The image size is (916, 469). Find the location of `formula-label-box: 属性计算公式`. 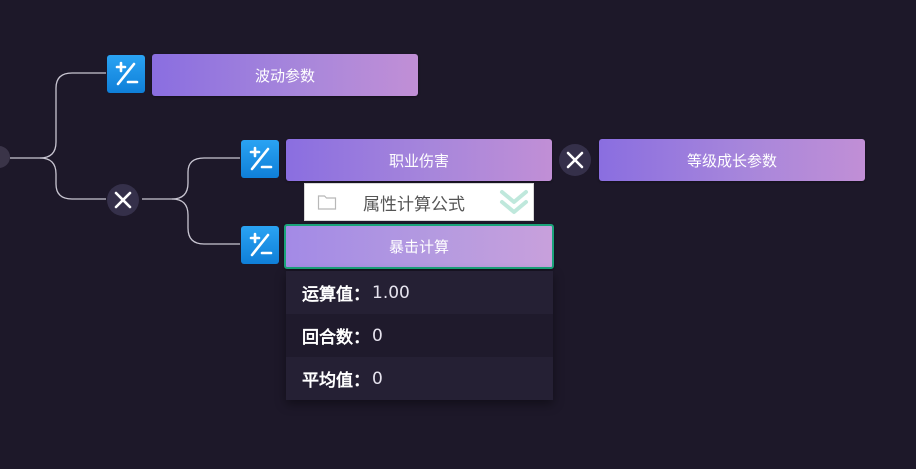

formula-label-box: 属性计算公式 is located at coordinates (419, 202).